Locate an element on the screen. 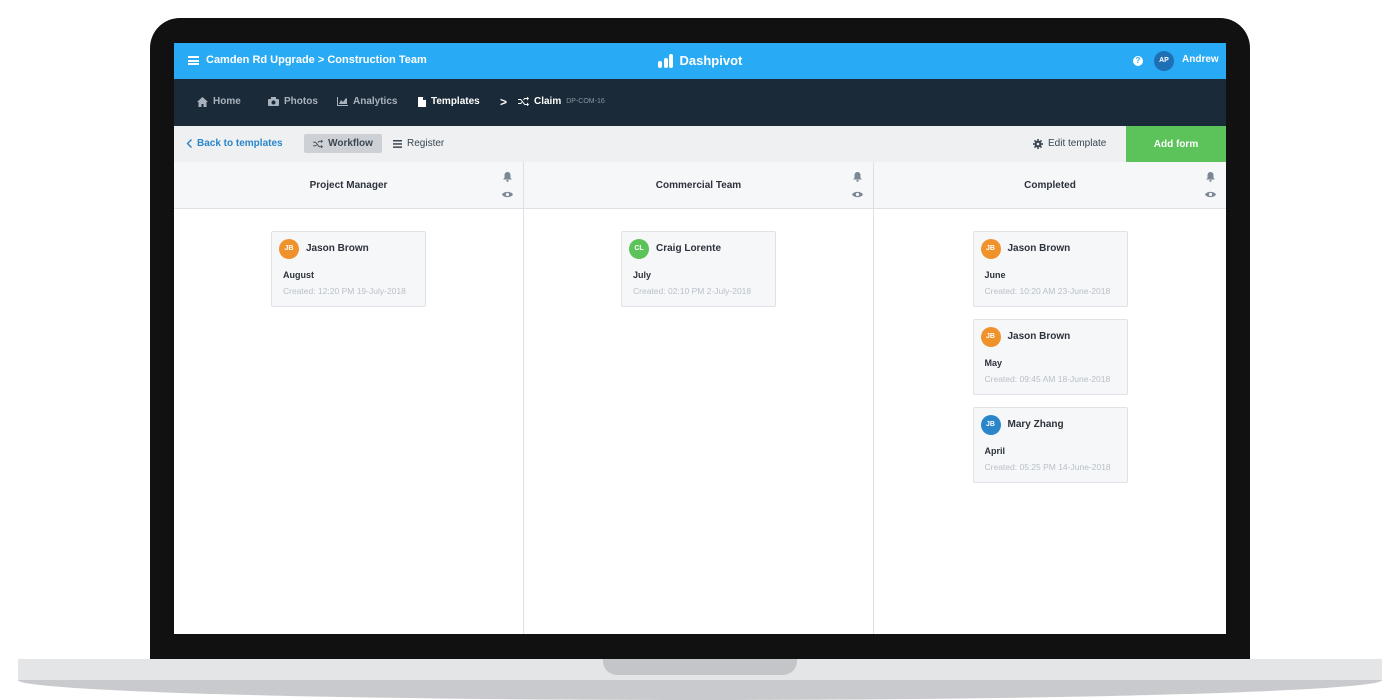 This screenshot has height=700, width=1400. document-icon is located at coordinates (422, 101).